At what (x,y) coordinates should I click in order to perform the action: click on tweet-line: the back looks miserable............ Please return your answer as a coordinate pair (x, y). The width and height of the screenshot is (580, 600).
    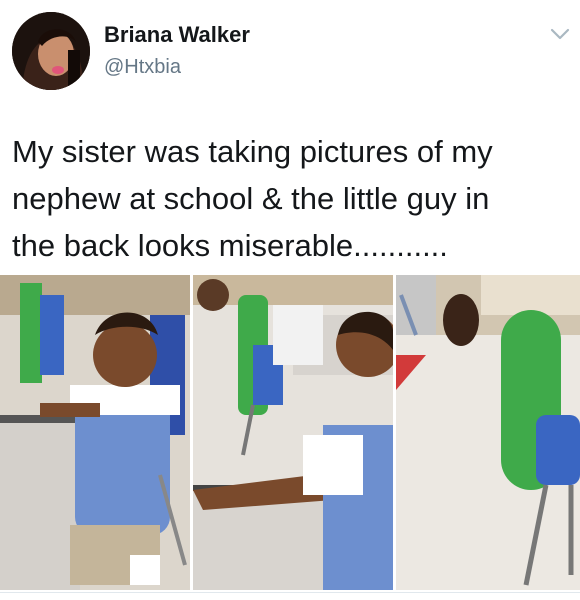
    Looking at the image, I should click on (230, 245).